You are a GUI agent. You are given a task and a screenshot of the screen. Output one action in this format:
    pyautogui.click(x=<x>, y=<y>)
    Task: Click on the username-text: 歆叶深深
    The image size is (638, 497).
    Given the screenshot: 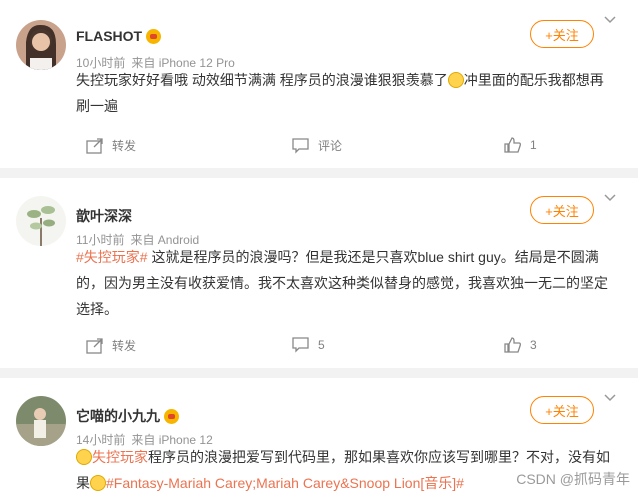 What is the action you would take?
    pyautogui.click(x=104, y=216)
    